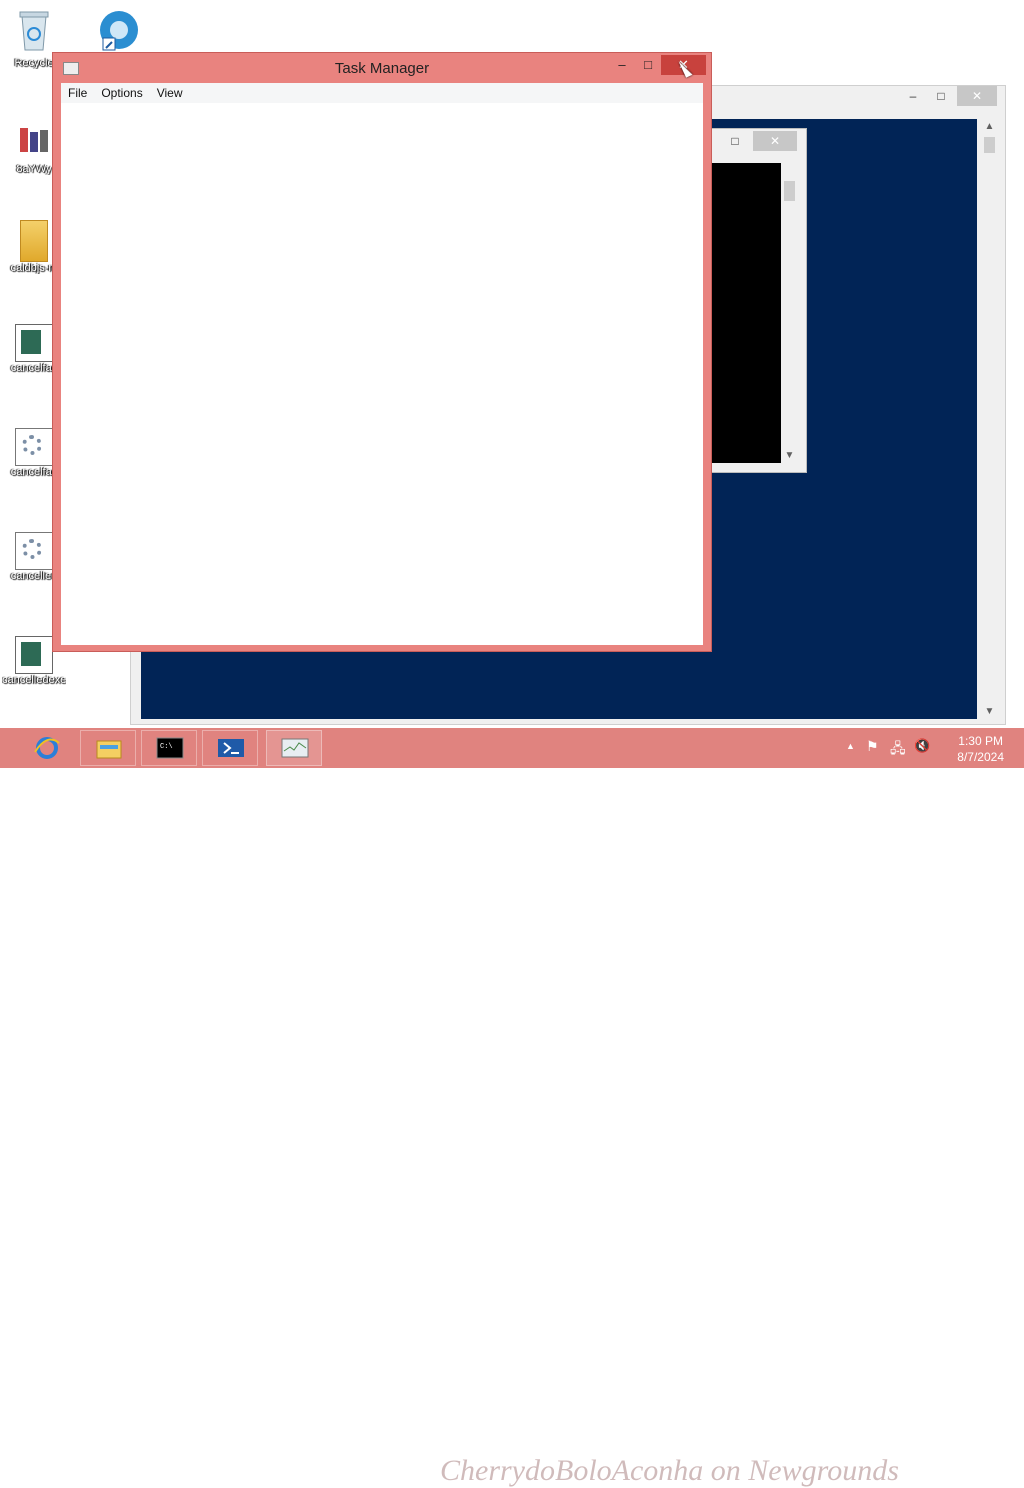  I want to click on menu-bar: File Options View, so click(382, 93).